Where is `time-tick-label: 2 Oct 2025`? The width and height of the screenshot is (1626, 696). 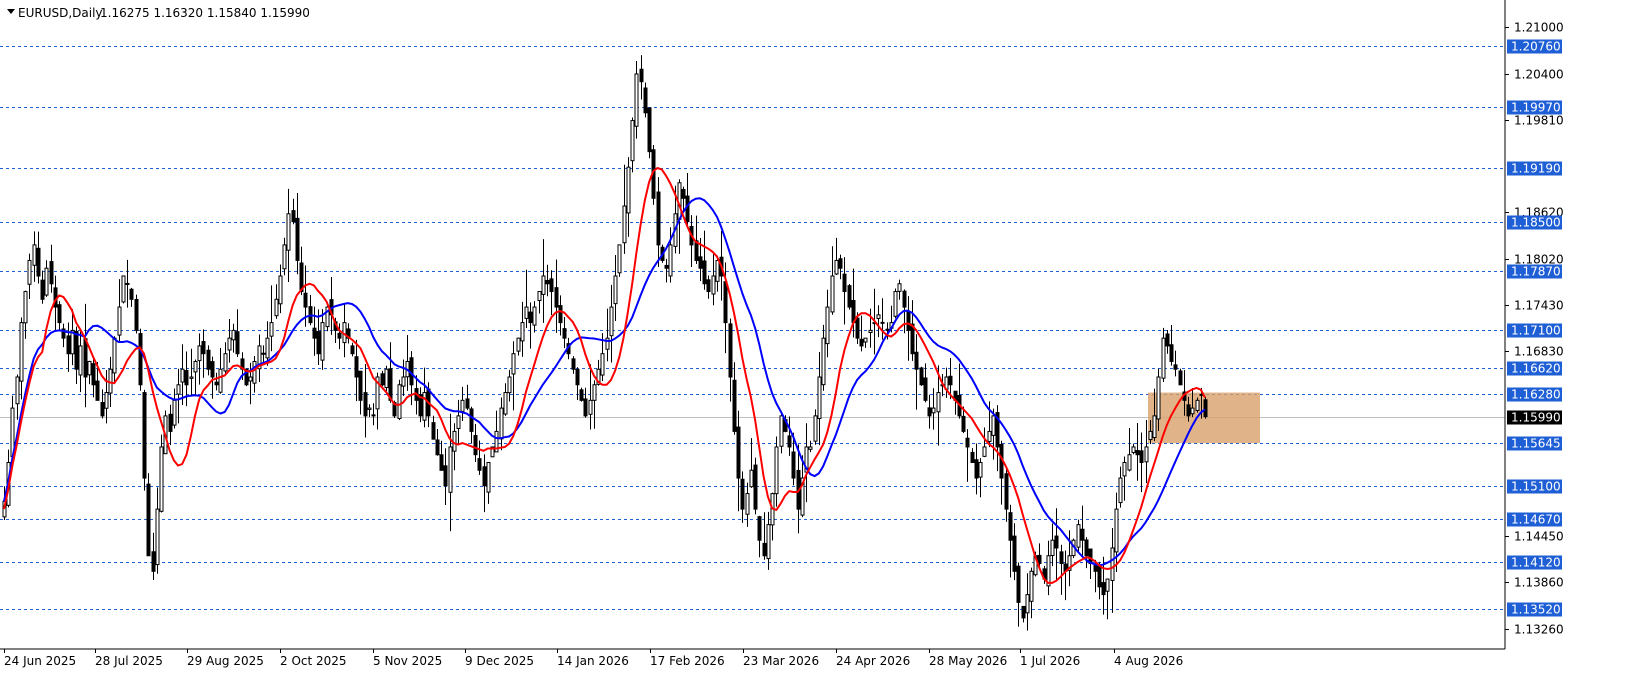 time-tick-label: 2 Oct 2025 is located at coordinates (313, 661).